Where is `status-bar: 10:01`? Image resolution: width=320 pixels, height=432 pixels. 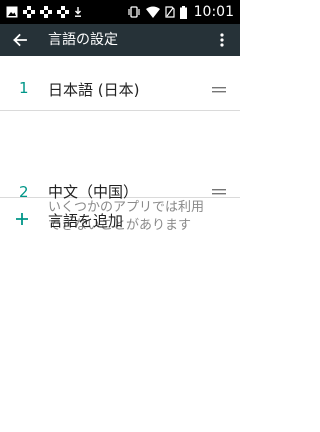 status-bar: 10:01 is located at coordinates (120, 12).